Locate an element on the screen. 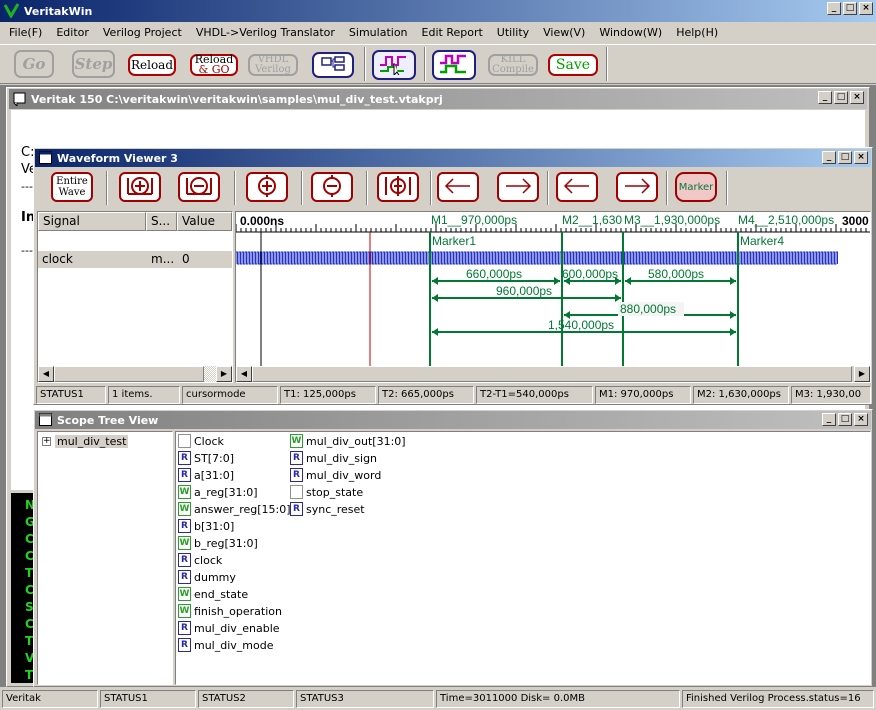 The height and width of the screenshot is (710, 876). column-header-signal: Signal is located at coordinates (92, 221).